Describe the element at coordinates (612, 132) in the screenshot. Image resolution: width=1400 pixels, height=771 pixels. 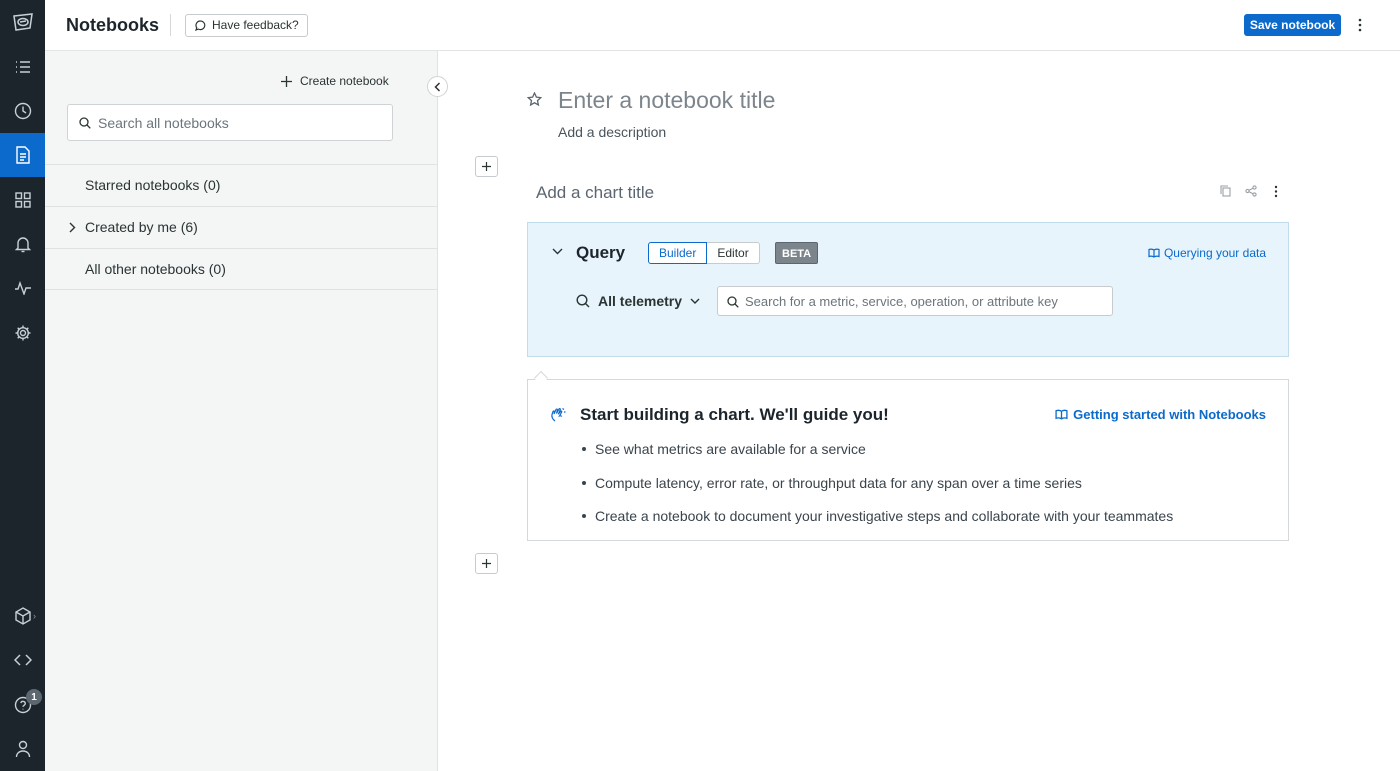
I see `notebook-description-input: Add a description` at that location.